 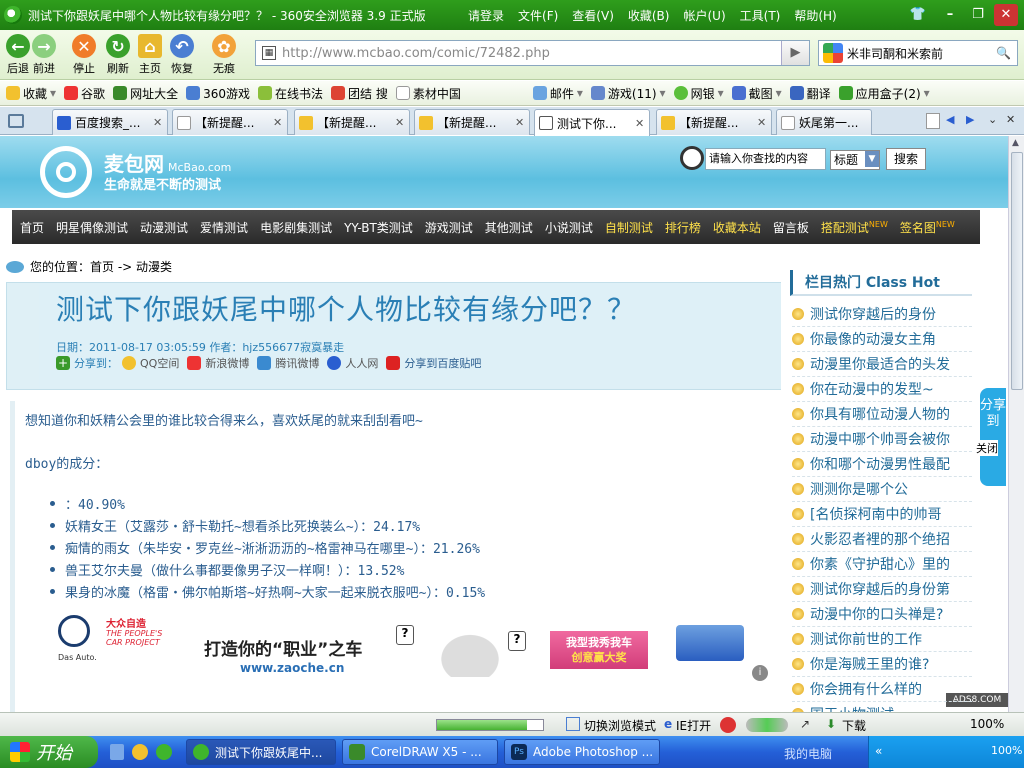 What do you see at coordinates (472, 122) in the screenshot?
I see `tab-reminder-3: 【新提醒... ✕` at bounding box center [472, 122].